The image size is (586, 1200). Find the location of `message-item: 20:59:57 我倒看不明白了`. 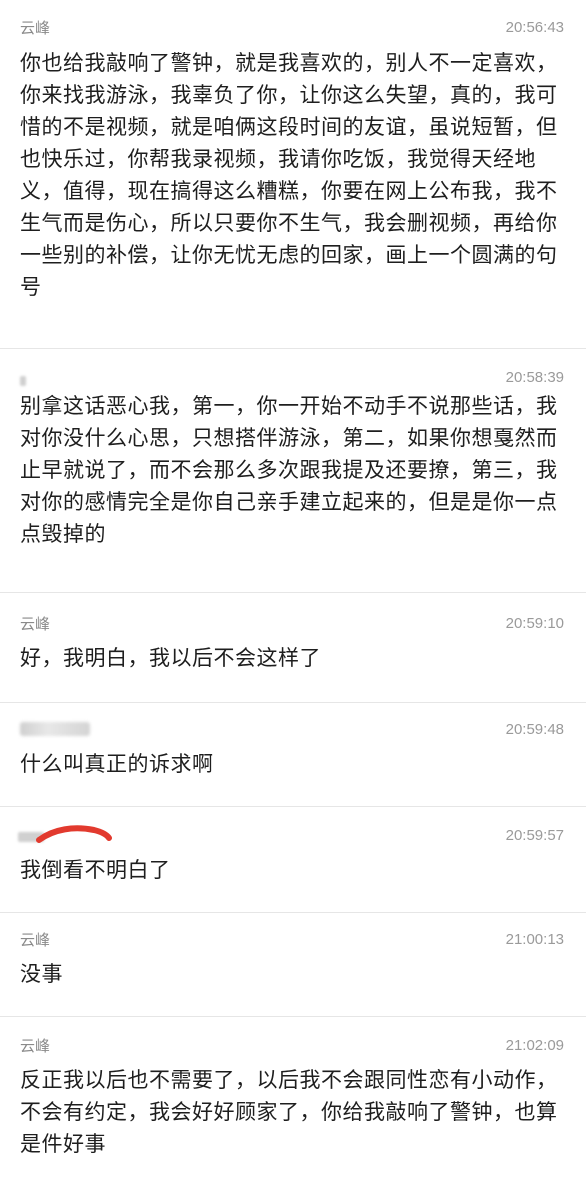

message-item: 20:59:57 我倒看不明白了 is located at coordinates (293, 860).